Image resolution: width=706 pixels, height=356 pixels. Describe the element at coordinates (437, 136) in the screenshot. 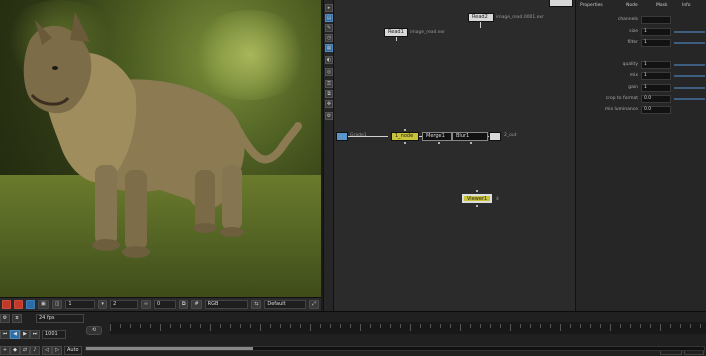

I see `node-merge1: Merge1` at that location.